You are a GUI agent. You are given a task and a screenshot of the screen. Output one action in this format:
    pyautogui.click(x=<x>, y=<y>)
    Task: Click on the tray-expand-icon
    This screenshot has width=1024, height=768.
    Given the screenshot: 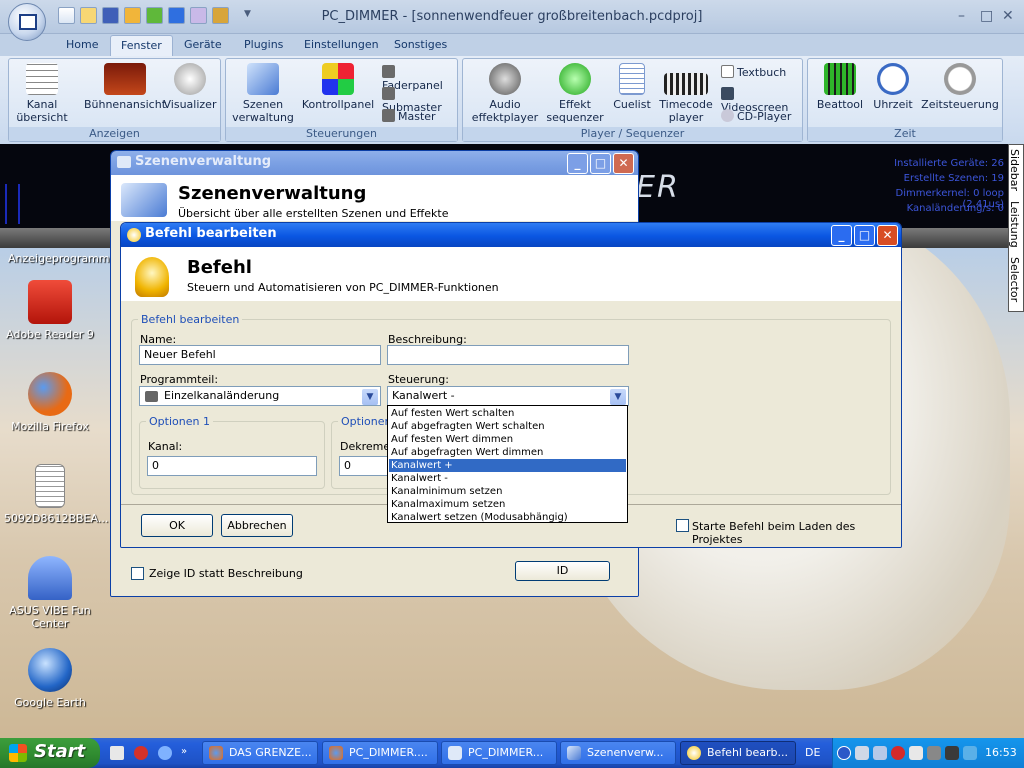 What is the action you would take?
    pyautogui.click(x=844, y=753)
    